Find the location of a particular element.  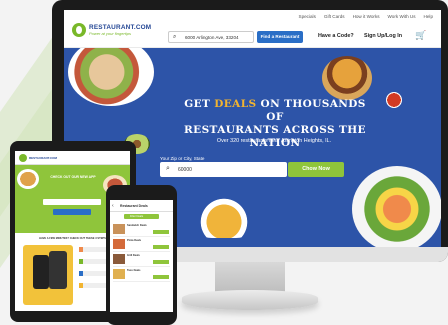

burger-image is located at coordinates (347, 78).